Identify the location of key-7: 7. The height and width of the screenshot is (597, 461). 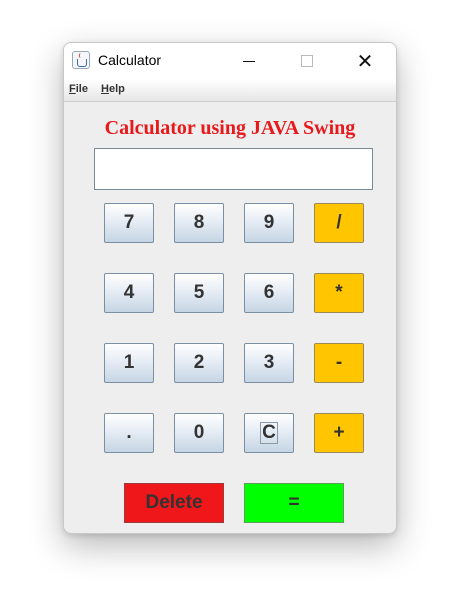
(129, 223).